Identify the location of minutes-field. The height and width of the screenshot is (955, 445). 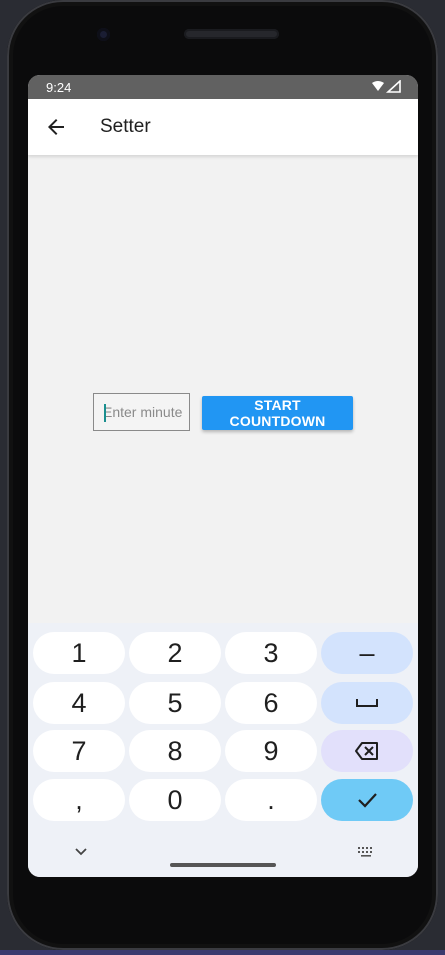
(141, 412).